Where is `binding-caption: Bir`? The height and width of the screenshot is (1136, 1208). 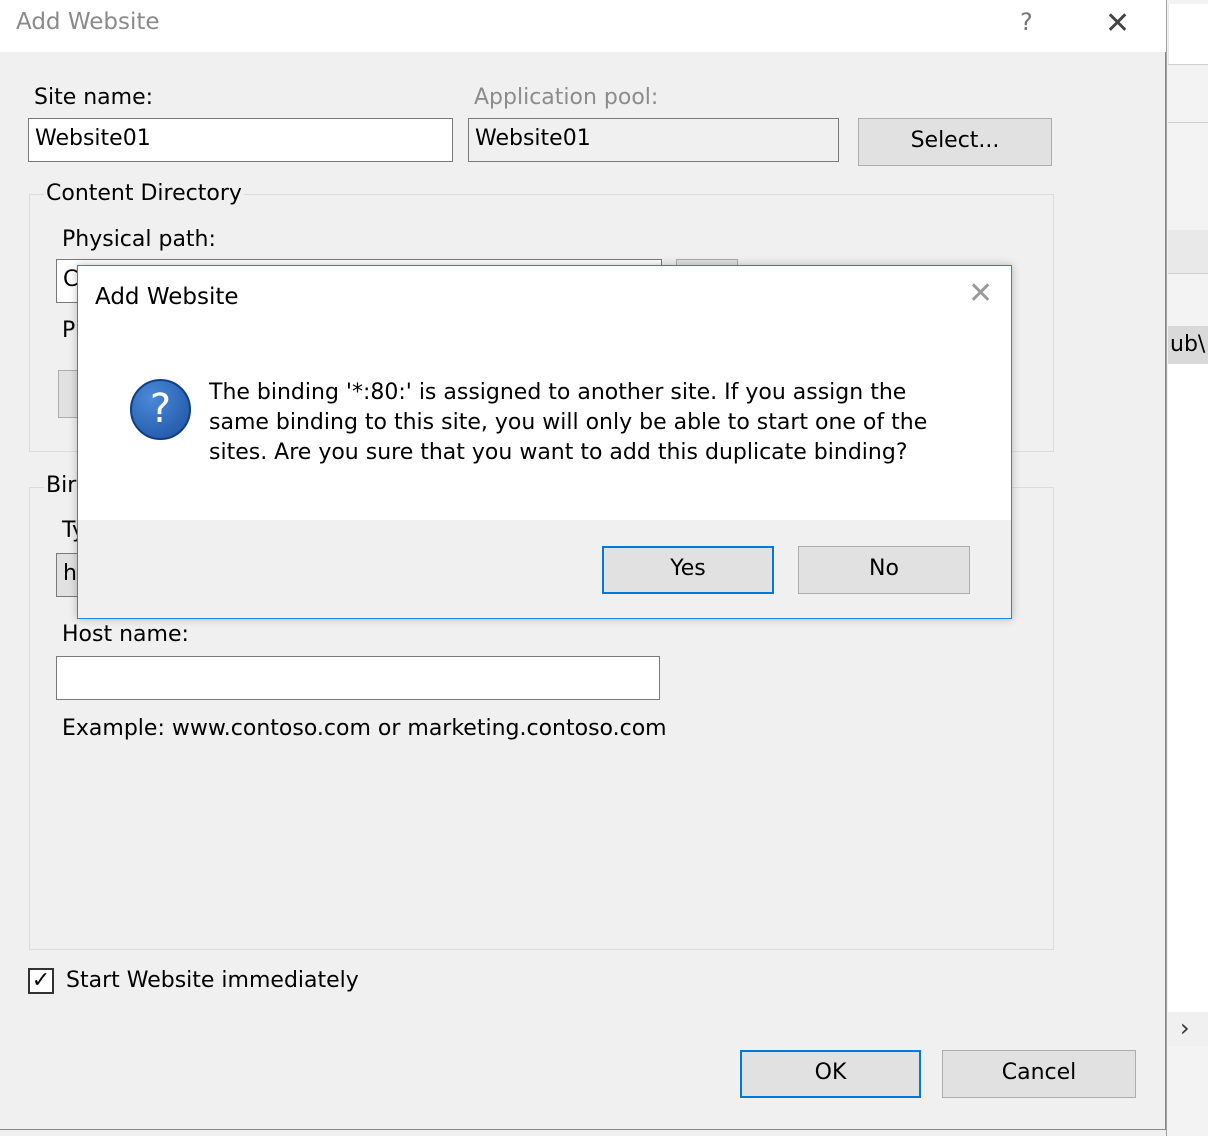
binding-caption: Bir is located at coordinates (61, 485).